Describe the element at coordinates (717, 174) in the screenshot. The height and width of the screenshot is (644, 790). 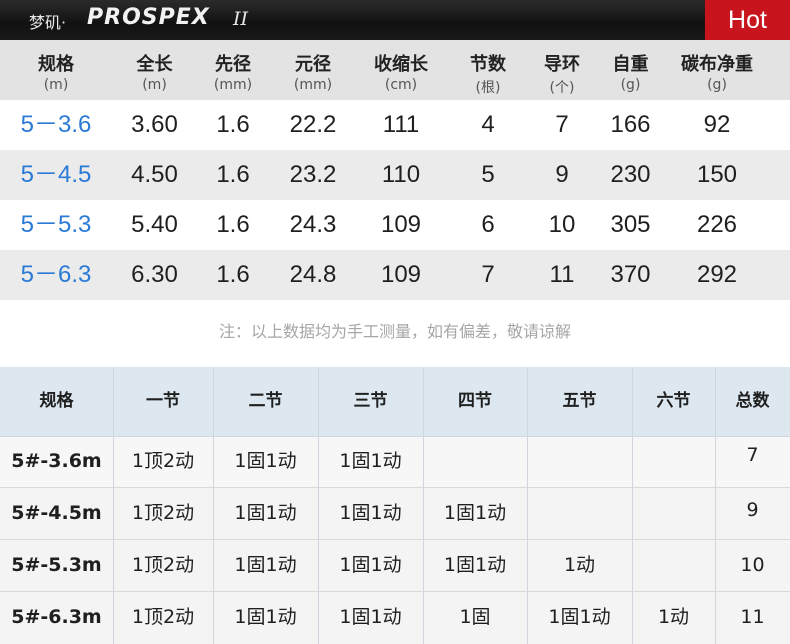
I see `spec-cell: 150` at that location.